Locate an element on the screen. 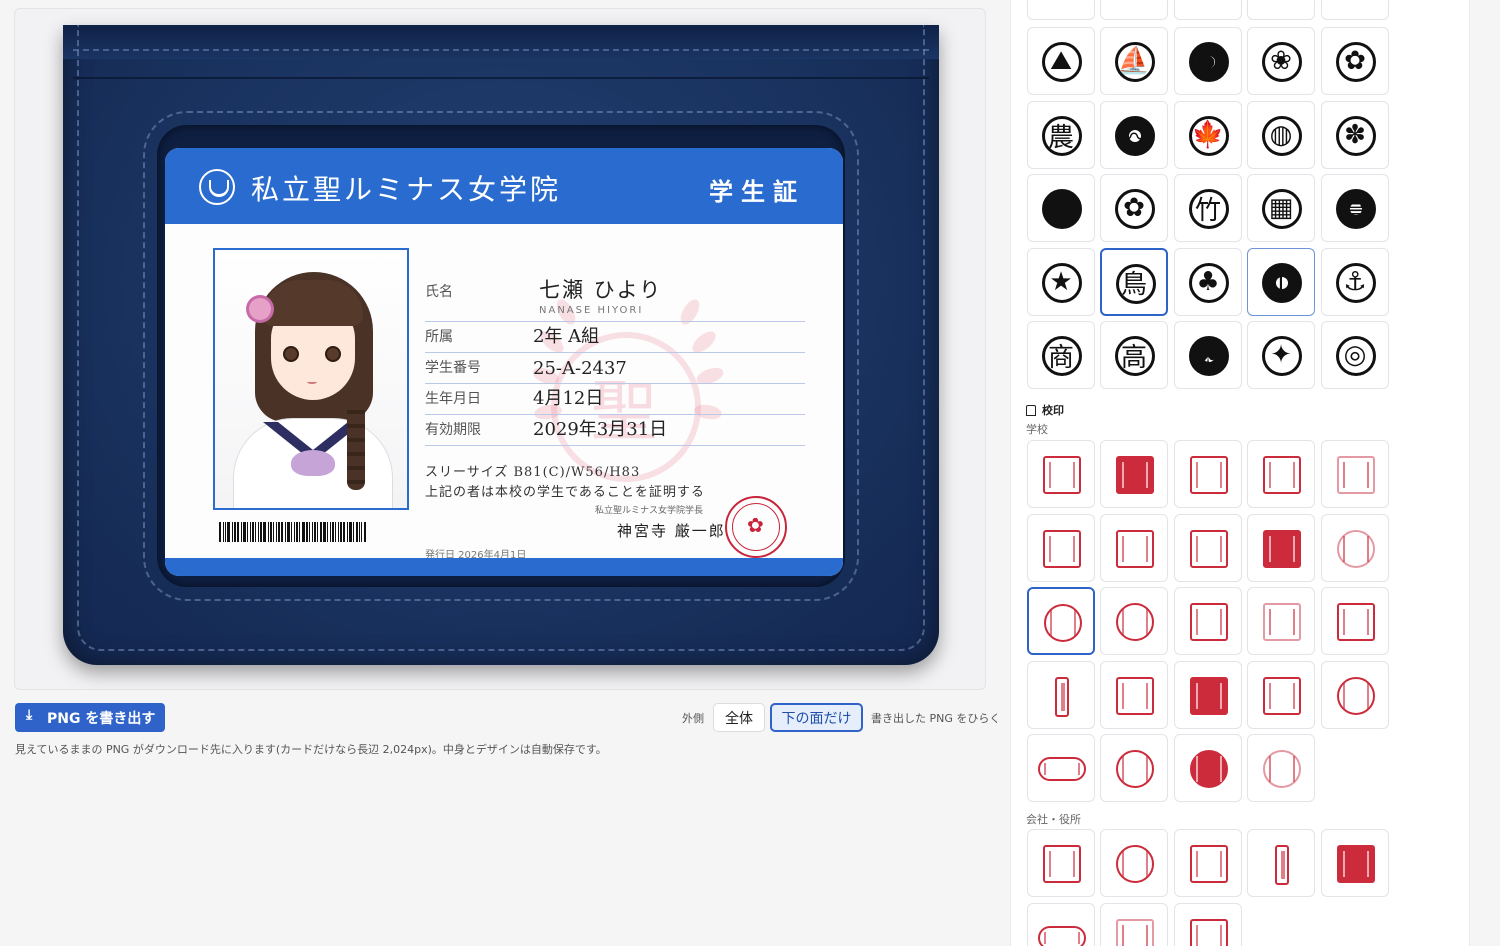 The height and width of the screenshot is (946, 1500). emblem-tile: ⛰ is located at coordinates (1061, 61).